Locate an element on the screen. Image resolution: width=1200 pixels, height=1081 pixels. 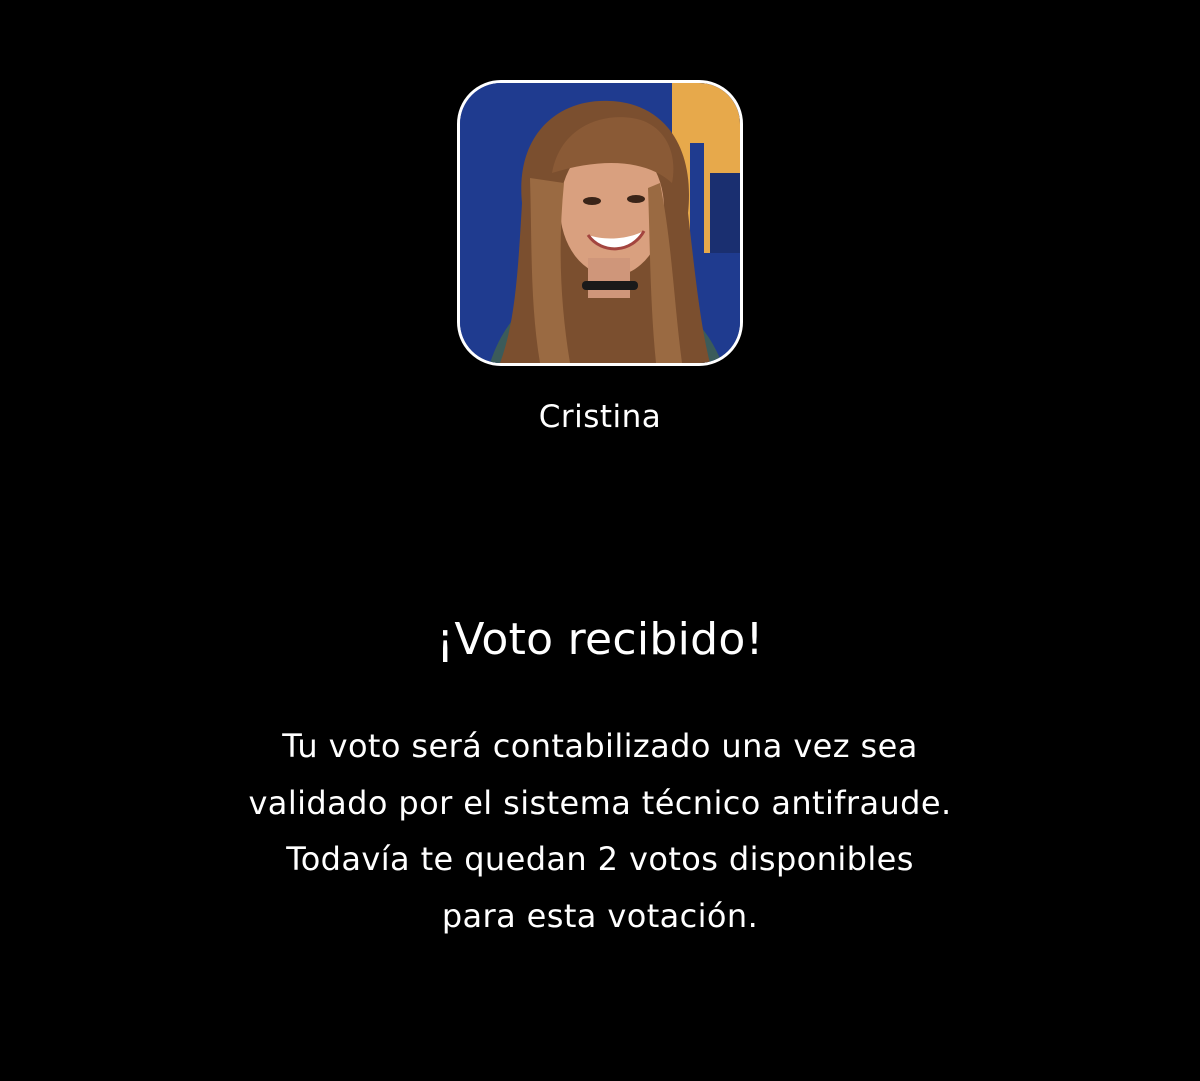
vote-received-title: ¡Voto recibido! is located at coordinates (600, 639).